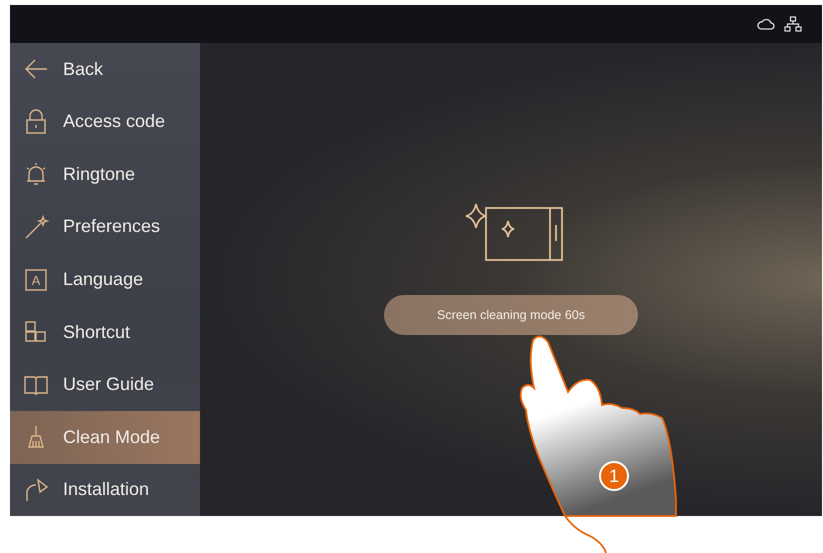 The height and width of the screenshot is (553, 823). Describe the element at coordinates (36, 279) in the screenshot. I see `letter-icon: A` at that location.